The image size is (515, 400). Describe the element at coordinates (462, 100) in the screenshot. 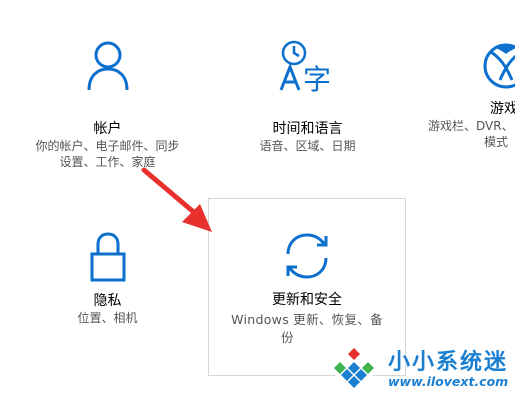

I see `settings-tile-gaming: 游戏 游戏栏、DVR、 模式` at that location.